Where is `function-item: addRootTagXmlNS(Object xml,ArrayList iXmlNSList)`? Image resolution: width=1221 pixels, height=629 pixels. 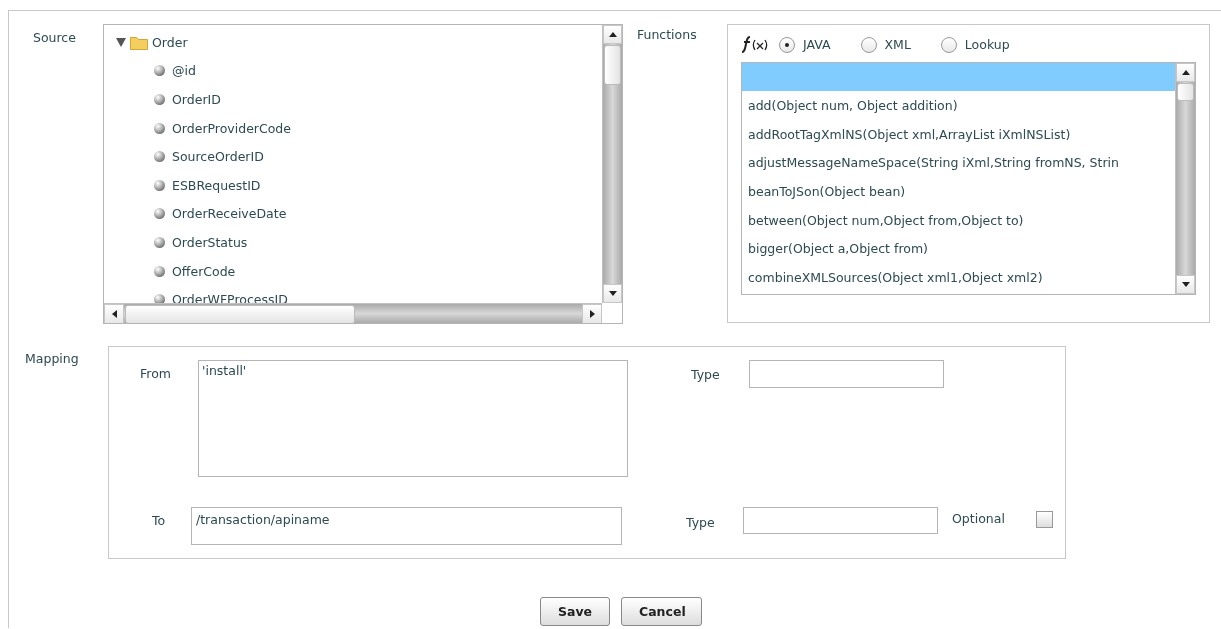
function-item: addRootTagXmlNS(Object xml,ArrayList iXmlNSList) is located at coordinates (958, 134).